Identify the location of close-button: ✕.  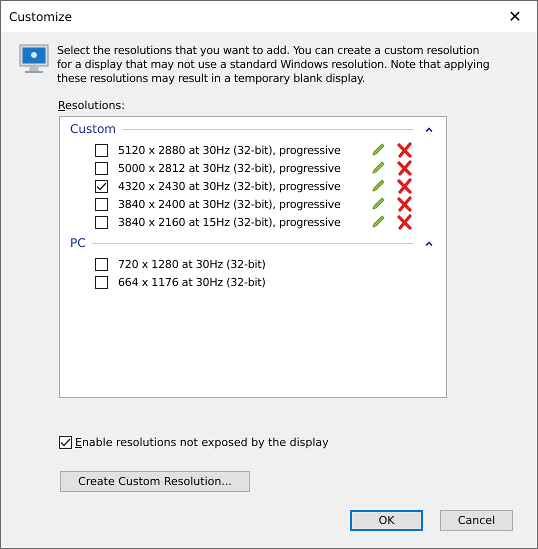
(515, 16).